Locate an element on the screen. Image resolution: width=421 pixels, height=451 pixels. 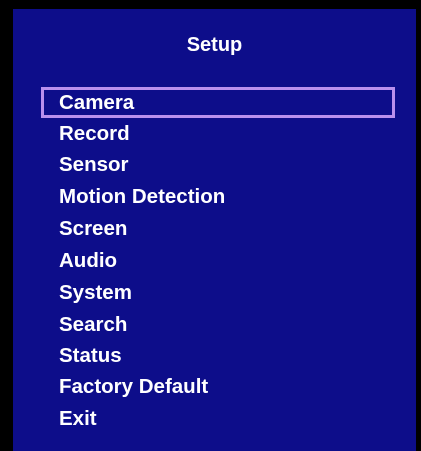
menu-item-record: Record is located at coordinates (94, 134).